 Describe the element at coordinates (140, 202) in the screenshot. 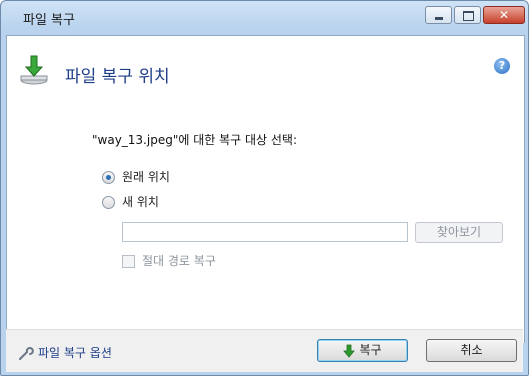

I see `radio-label: 새 위치` at that location.